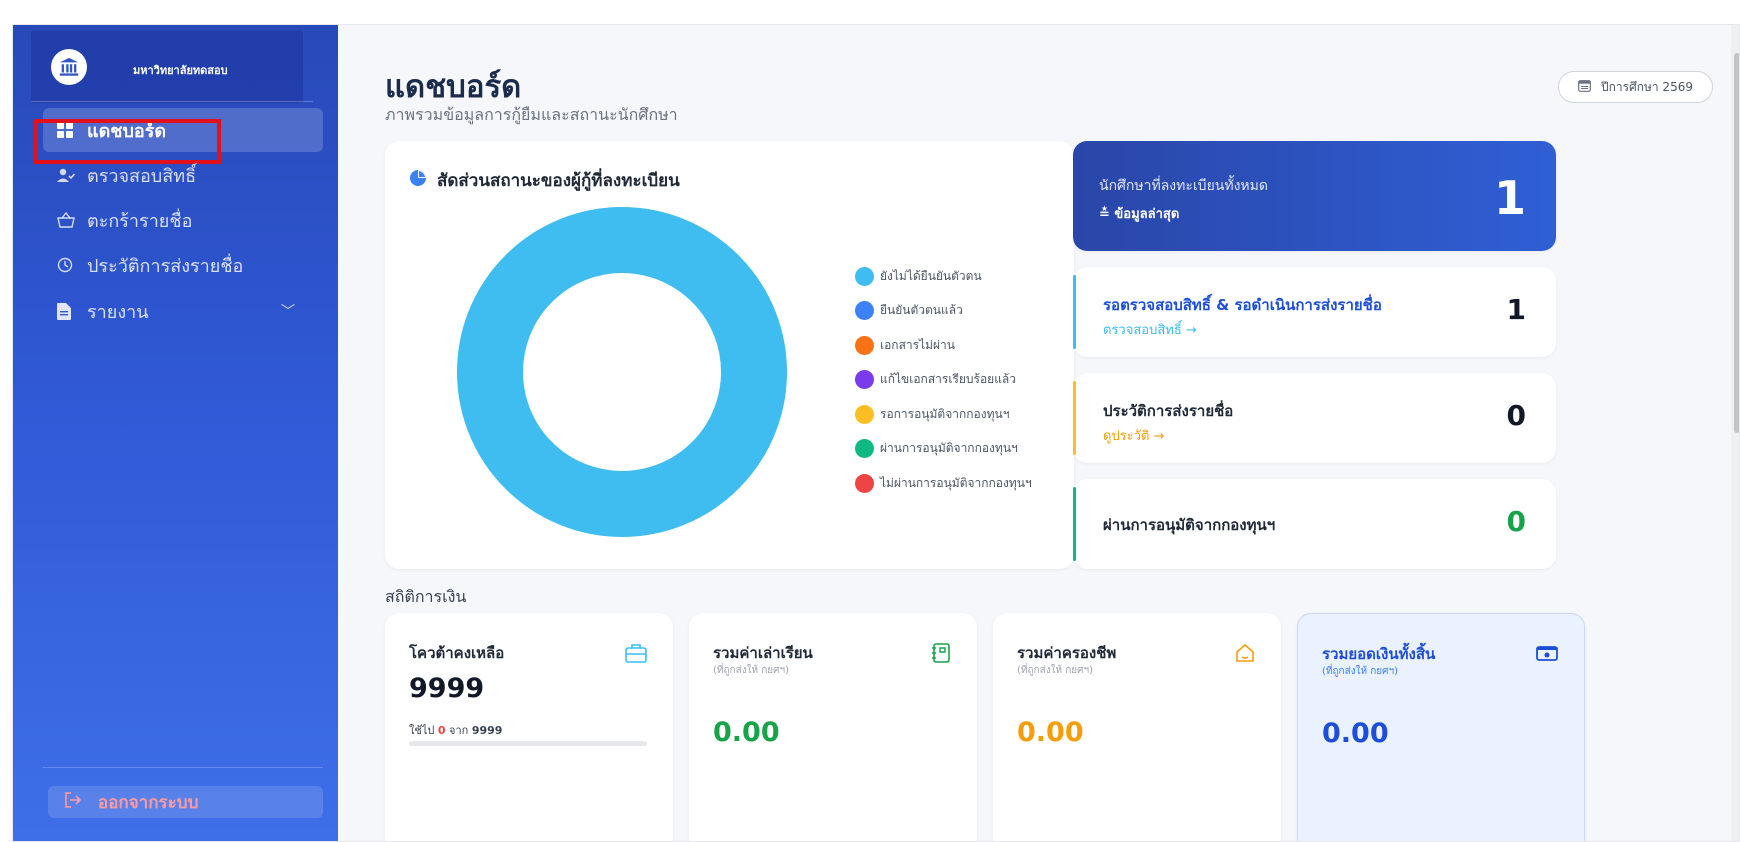 The height and width of the screenshot is (842, 1740). Describe the element at coordinates (1242, 305) in the screenshot. I see `pending-label: รอตรวจสอบสิทธิ์ & รอดำเนินการส่งรายชื่อ` at that location.